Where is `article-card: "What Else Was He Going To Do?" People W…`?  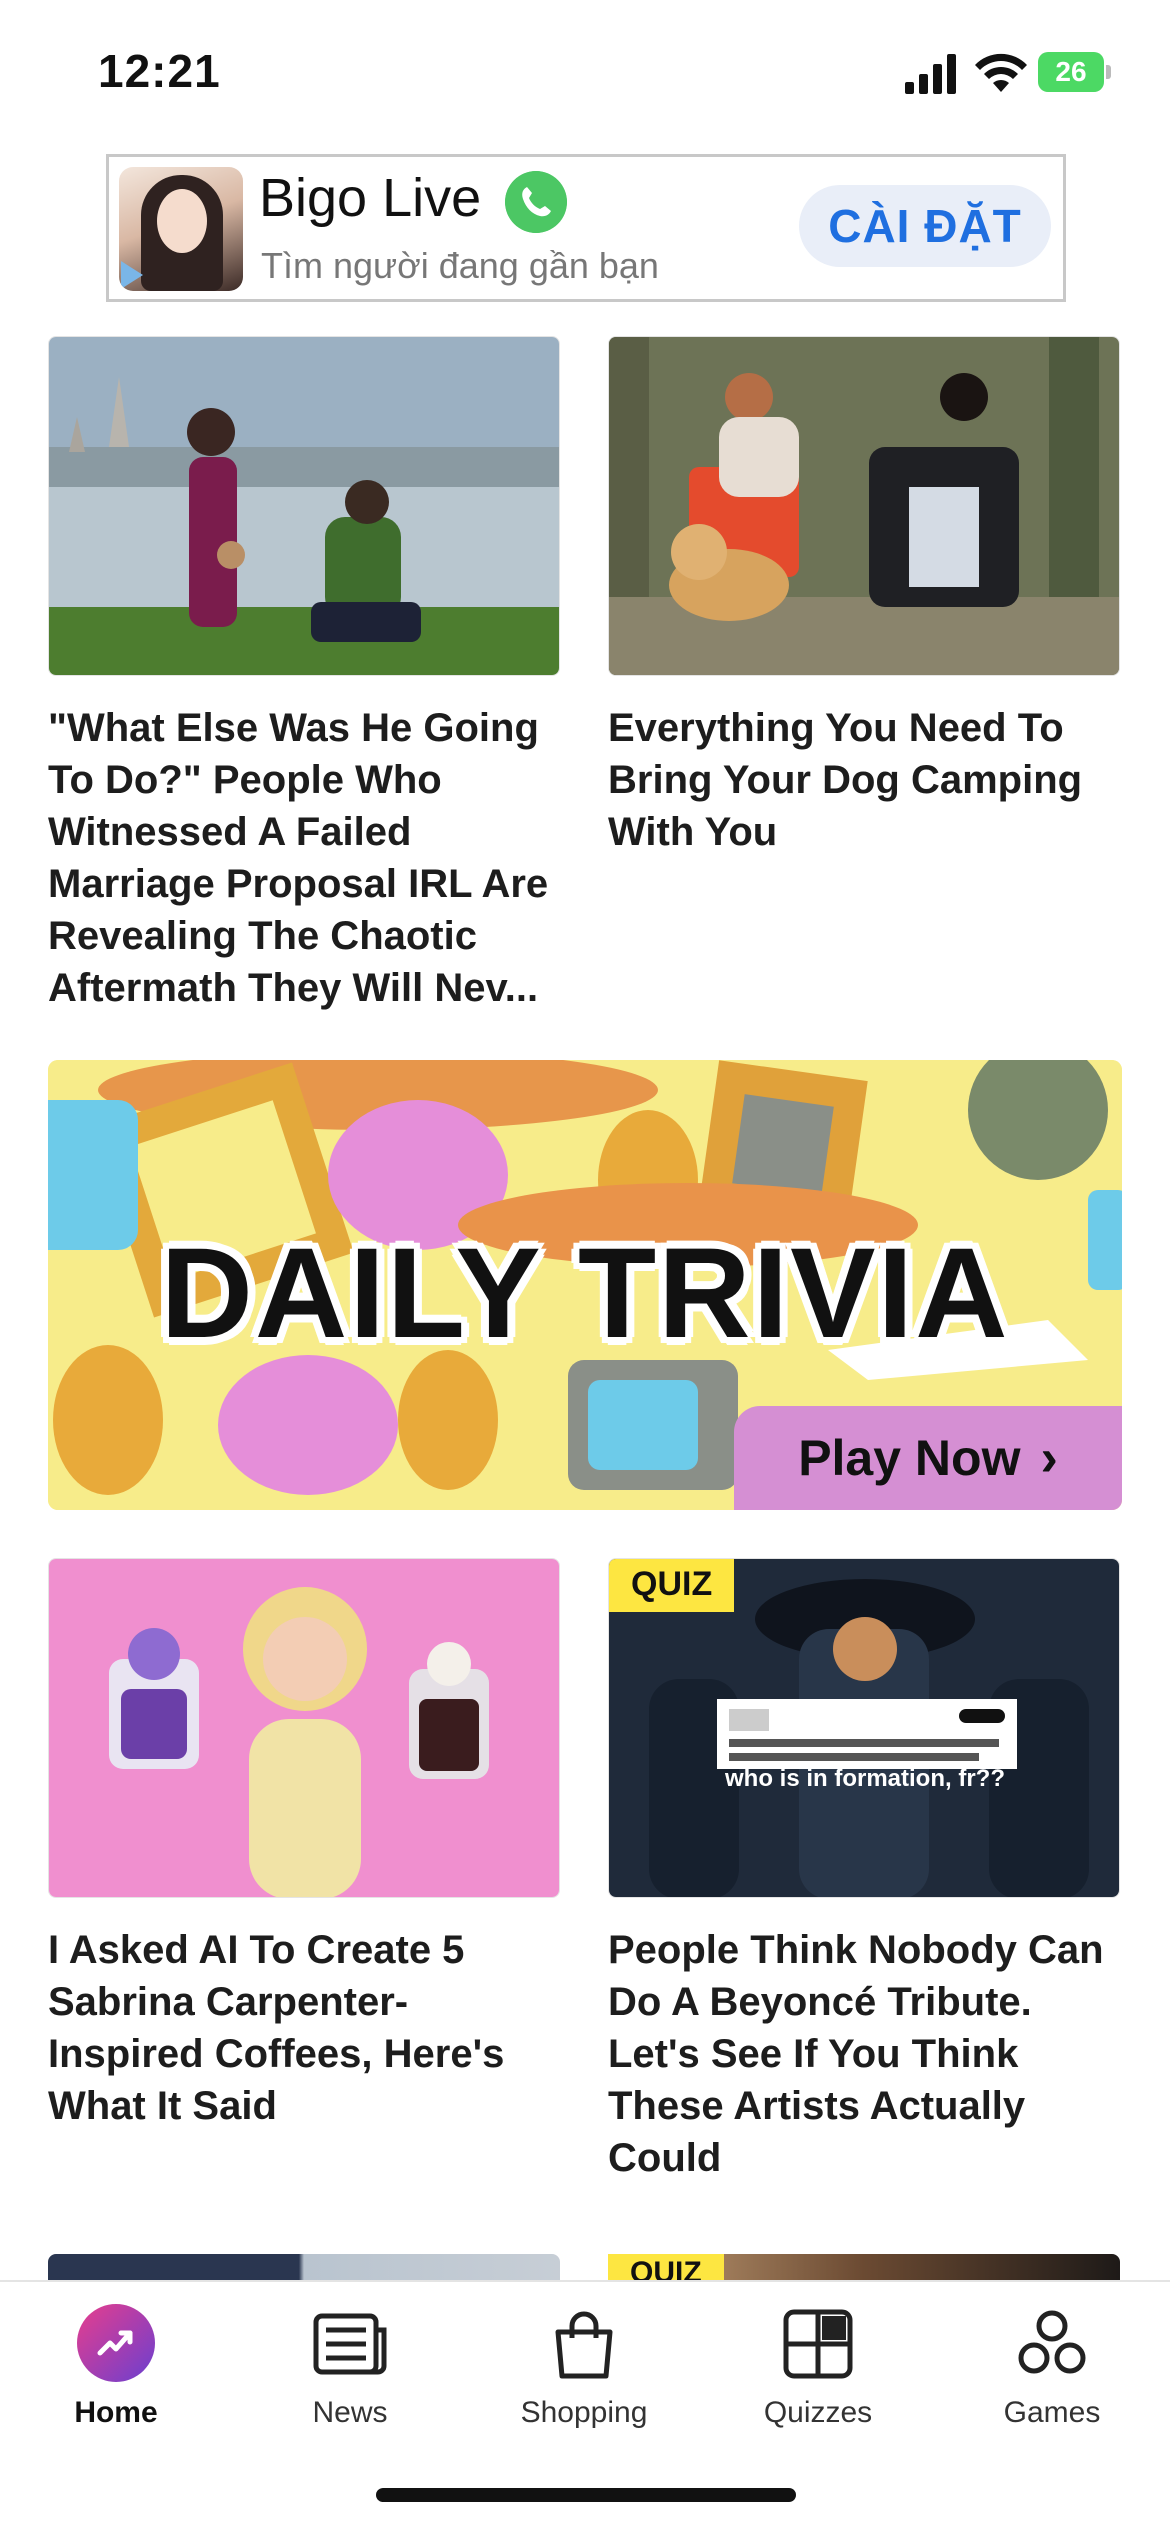
article-card: "What Else Was He Going To Do?" People W… is located at coordinates (304, 675).